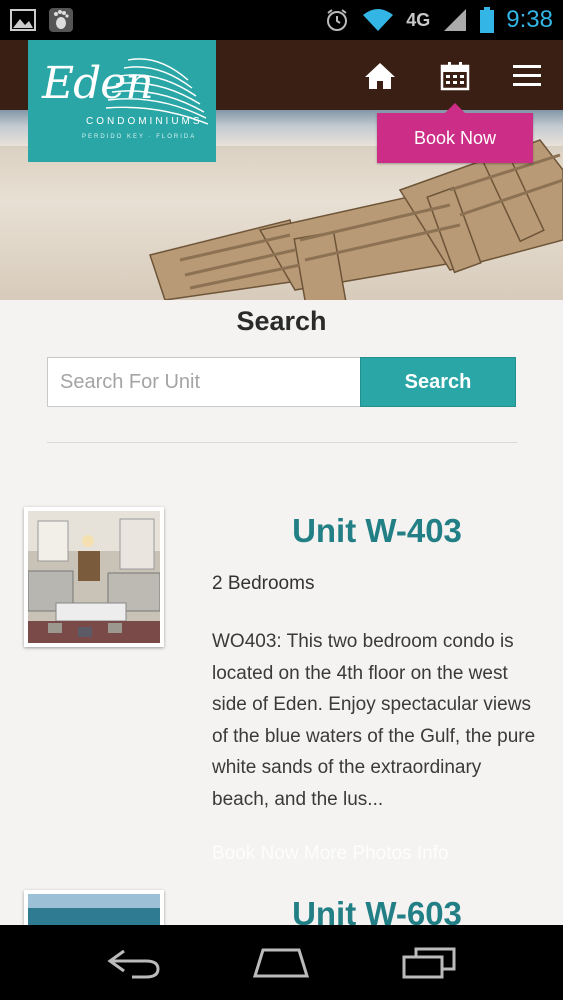 This screenshot has width=563, height=1000. I want to click on divider, so click(282, 442).